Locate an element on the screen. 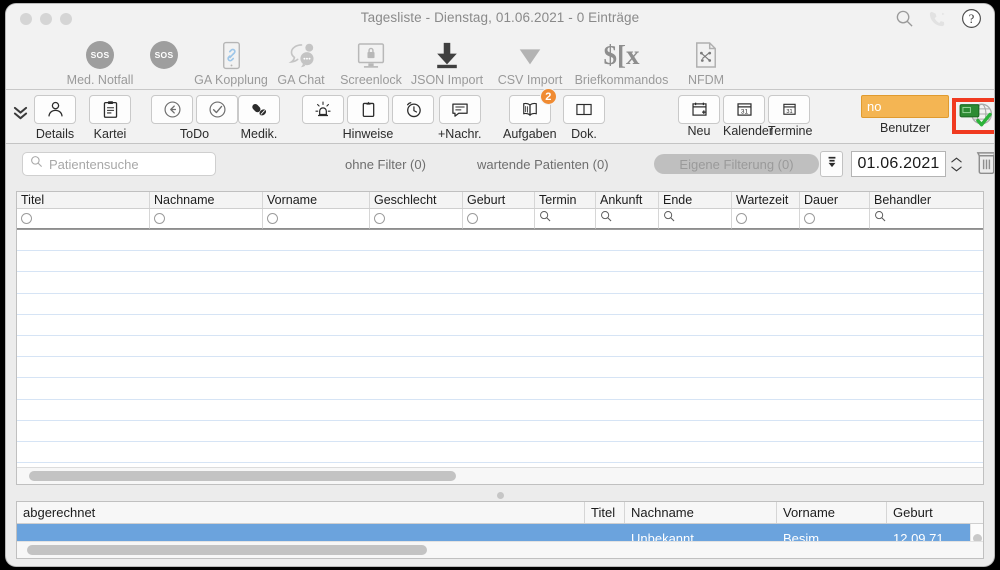 The image size is (1000, 570). function-group-details: Details is located at coordinates (55, 118).